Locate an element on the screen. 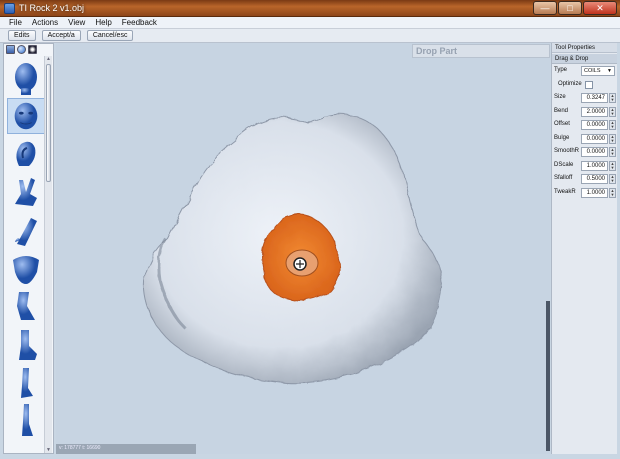 This screenshot has width=620, height=459. optimize-row: Optimize is located at coordinates (584, 85).